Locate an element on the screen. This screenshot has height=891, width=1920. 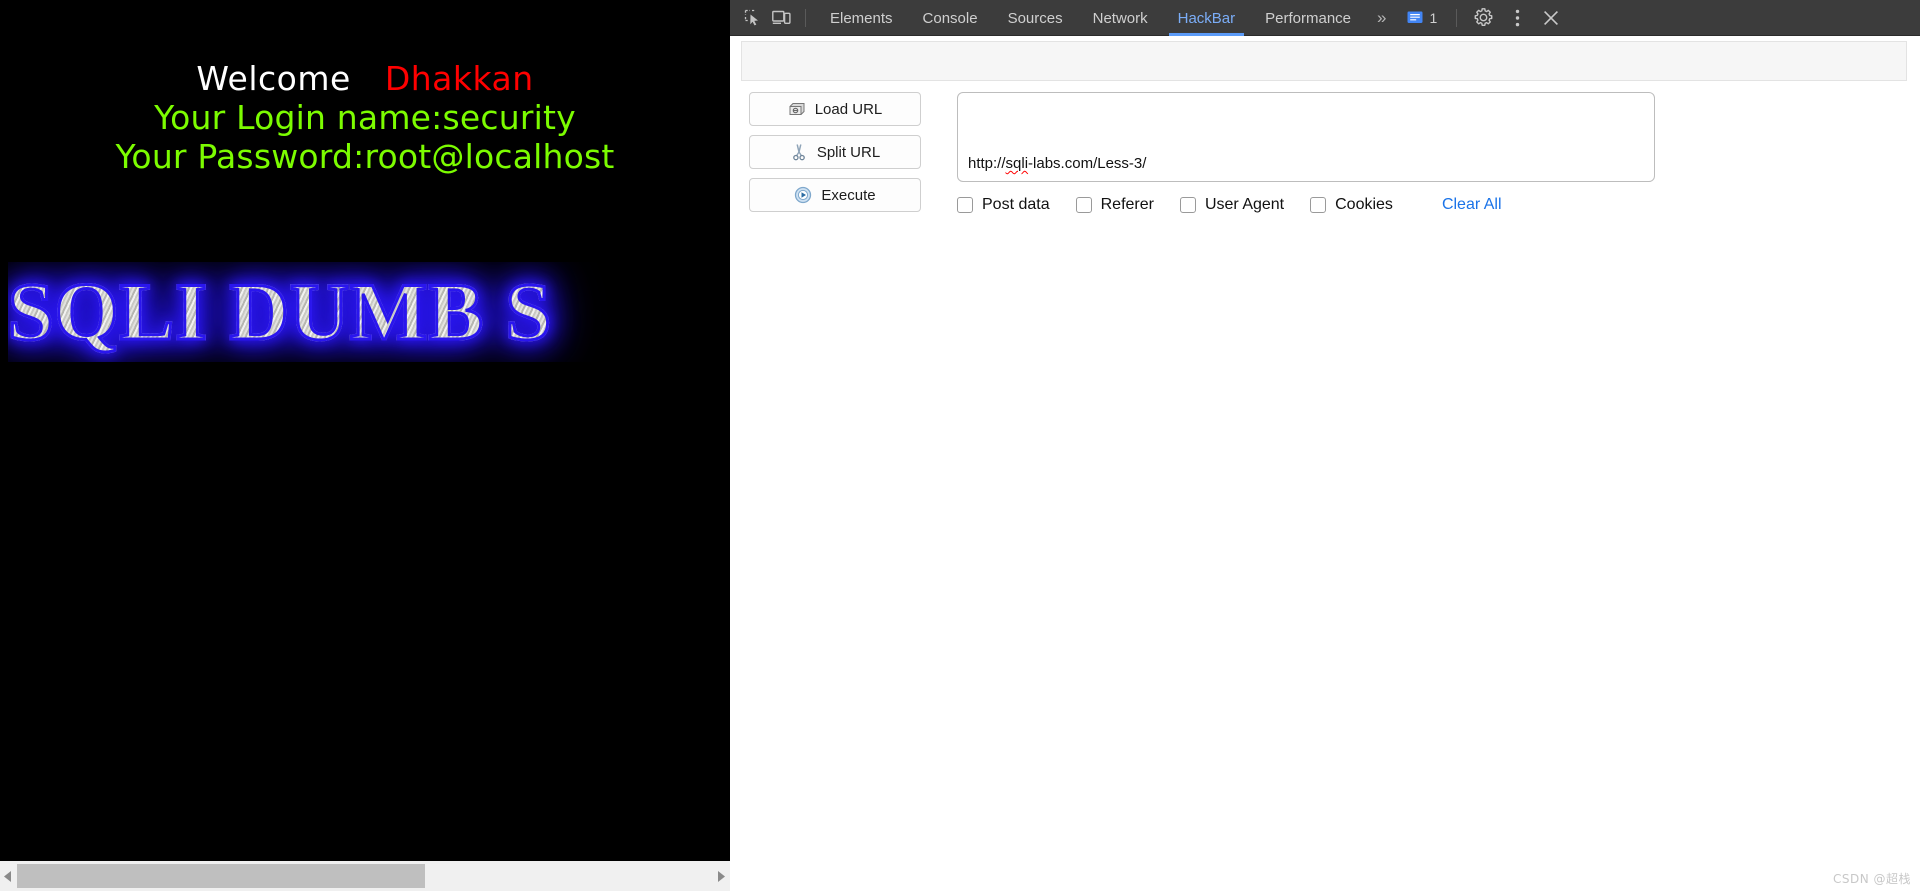
gear-icon is located at coordinates (1483, 17).